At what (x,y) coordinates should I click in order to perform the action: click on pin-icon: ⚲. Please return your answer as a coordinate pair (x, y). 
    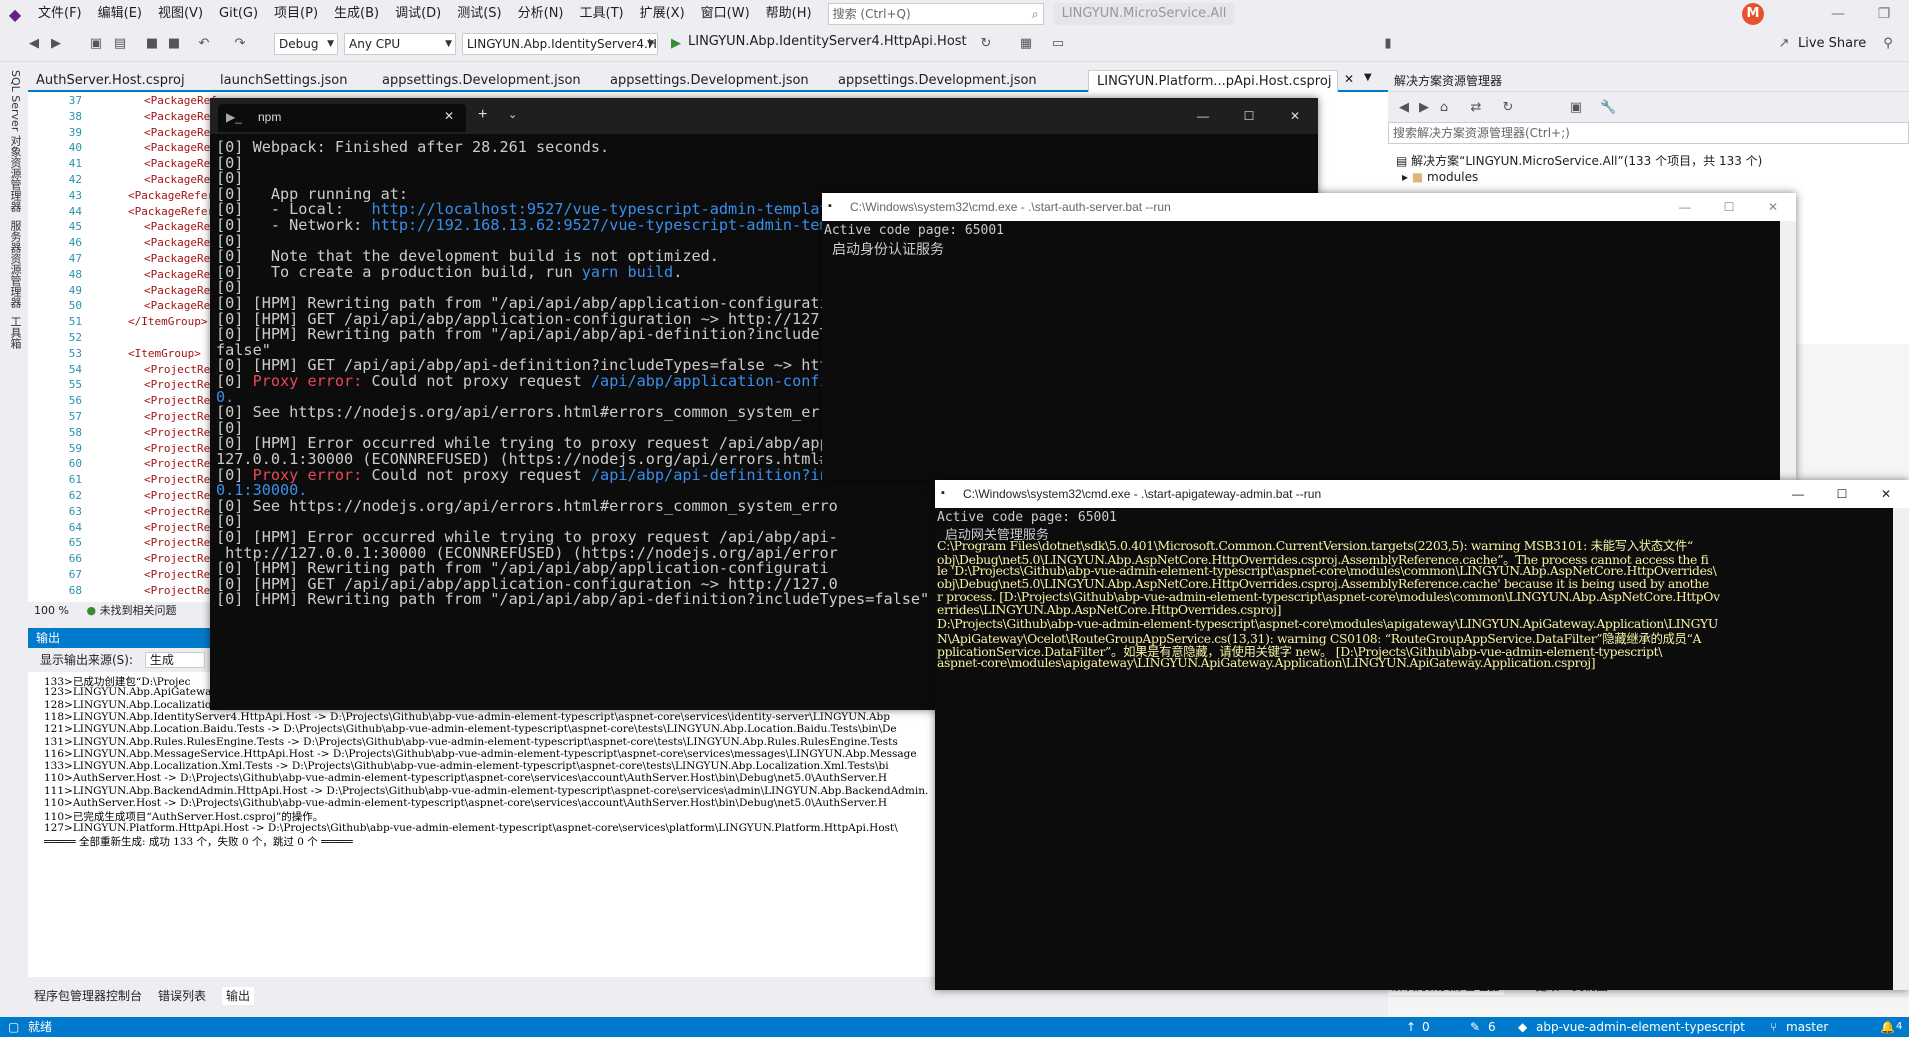
    Looking at the image, I should click on (1888, 44).